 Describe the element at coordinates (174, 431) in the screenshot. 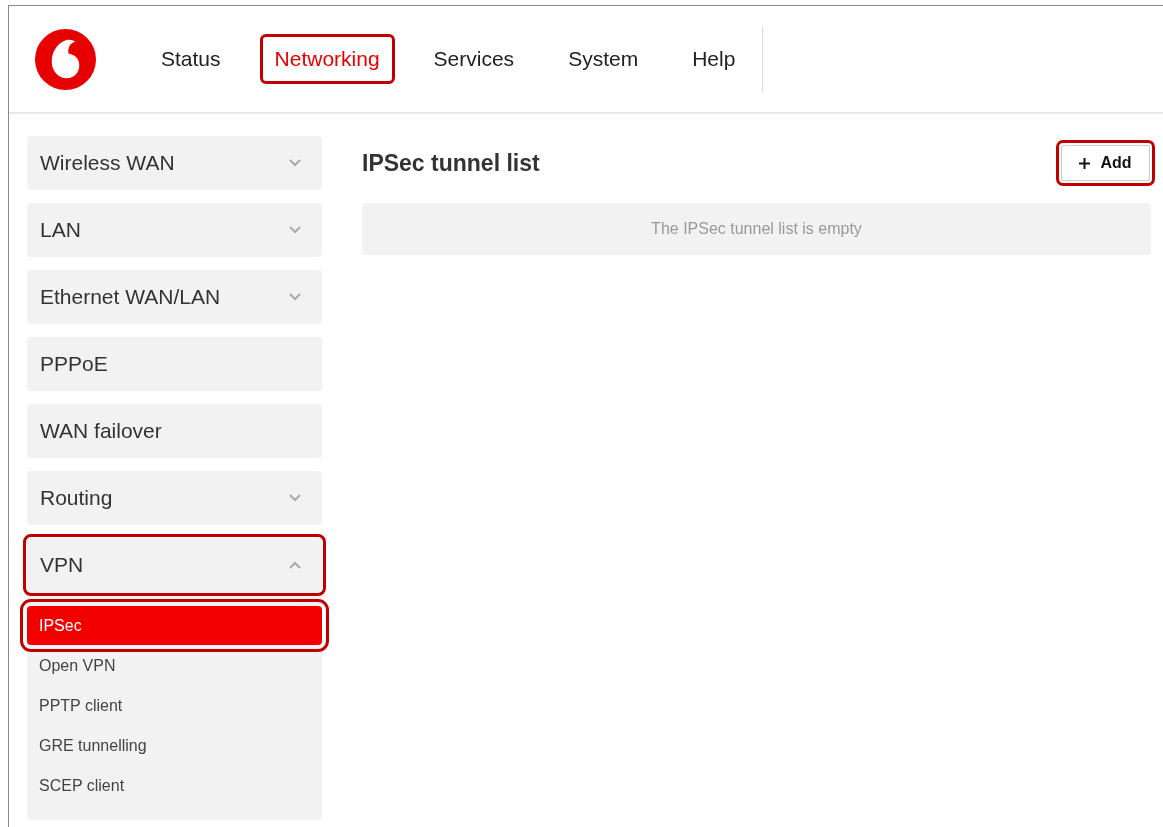

I see `sidebar-item: WAN failover` at that location.